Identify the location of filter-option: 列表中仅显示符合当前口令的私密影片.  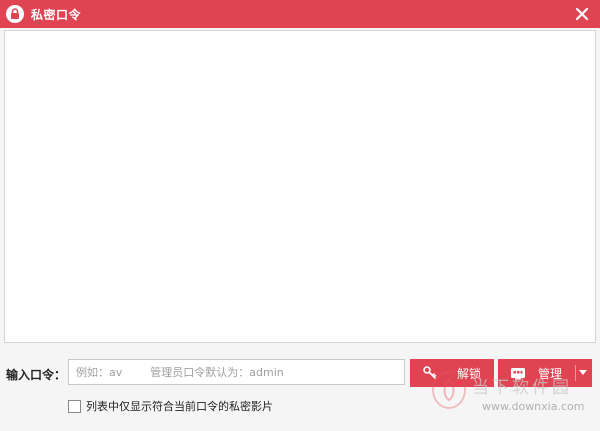
(170, 406).